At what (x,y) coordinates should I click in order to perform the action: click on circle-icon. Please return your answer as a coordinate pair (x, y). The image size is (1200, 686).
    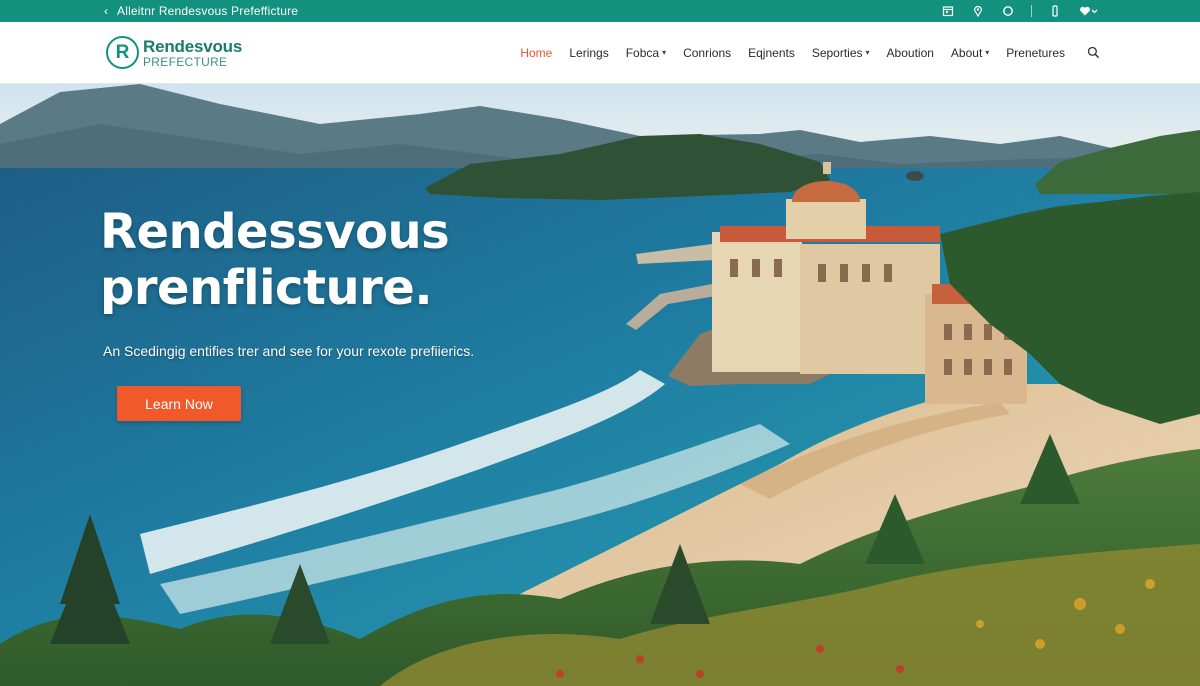
    Looking at the image, I should click on (1008, 11).